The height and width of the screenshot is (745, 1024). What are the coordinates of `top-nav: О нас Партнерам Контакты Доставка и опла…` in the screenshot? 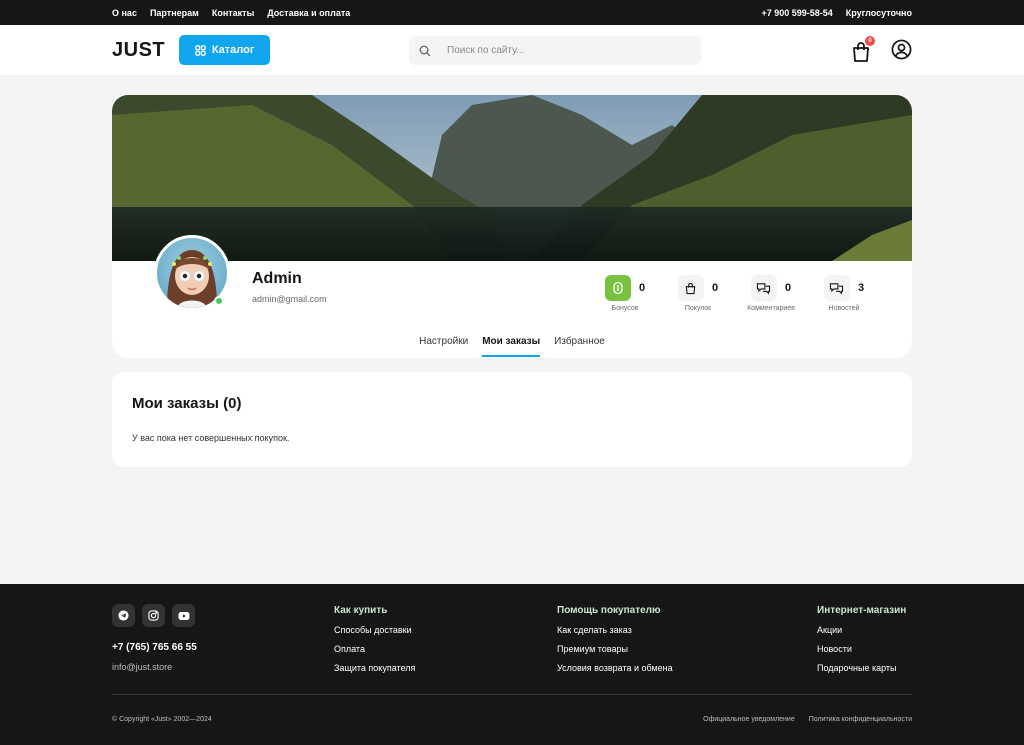 It's located at (231, 13).